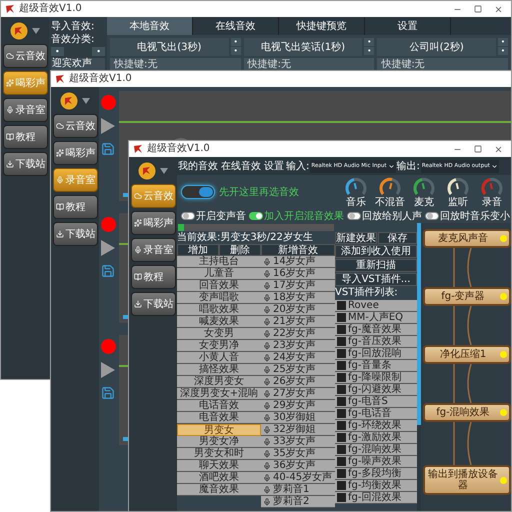 This screenshot has width=512, height=512. I want to click on tab: 在线音效, so click(241, 166).